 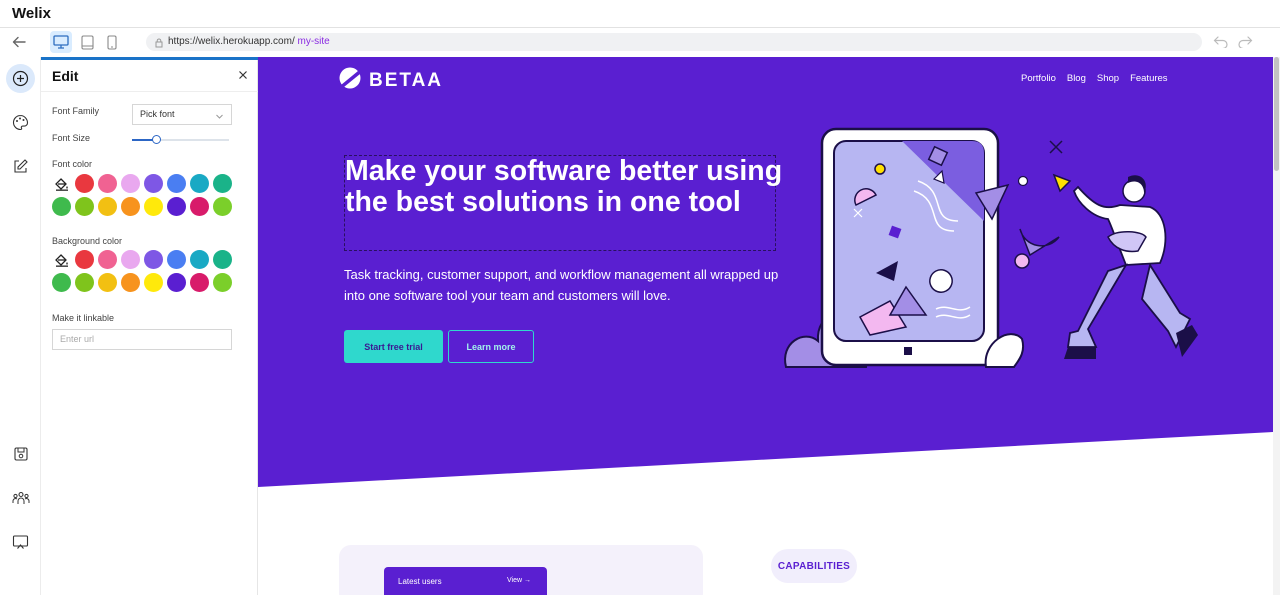 I want to click on latest-users-card: Latest users View →, so click(x=465, y=581).